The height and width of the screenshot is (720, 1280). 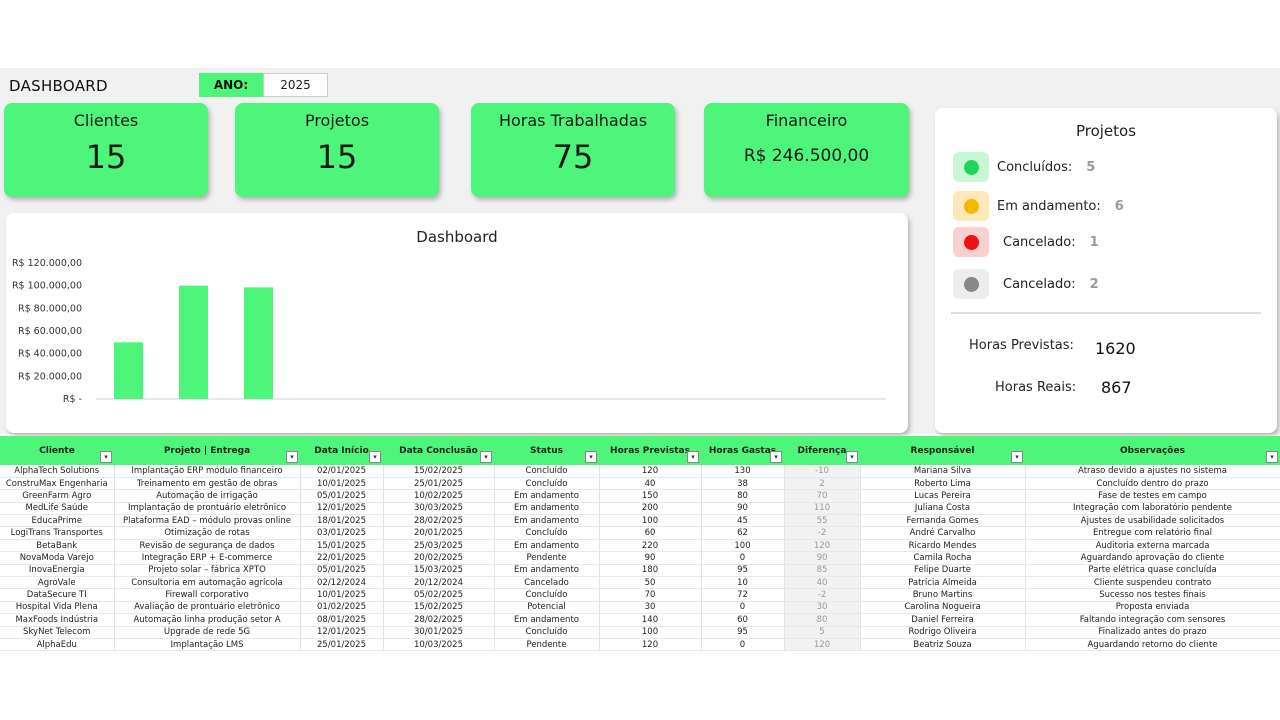 I want to click on table-cell: Parte elétrica quase concluída, so click(x=1152, y=571).